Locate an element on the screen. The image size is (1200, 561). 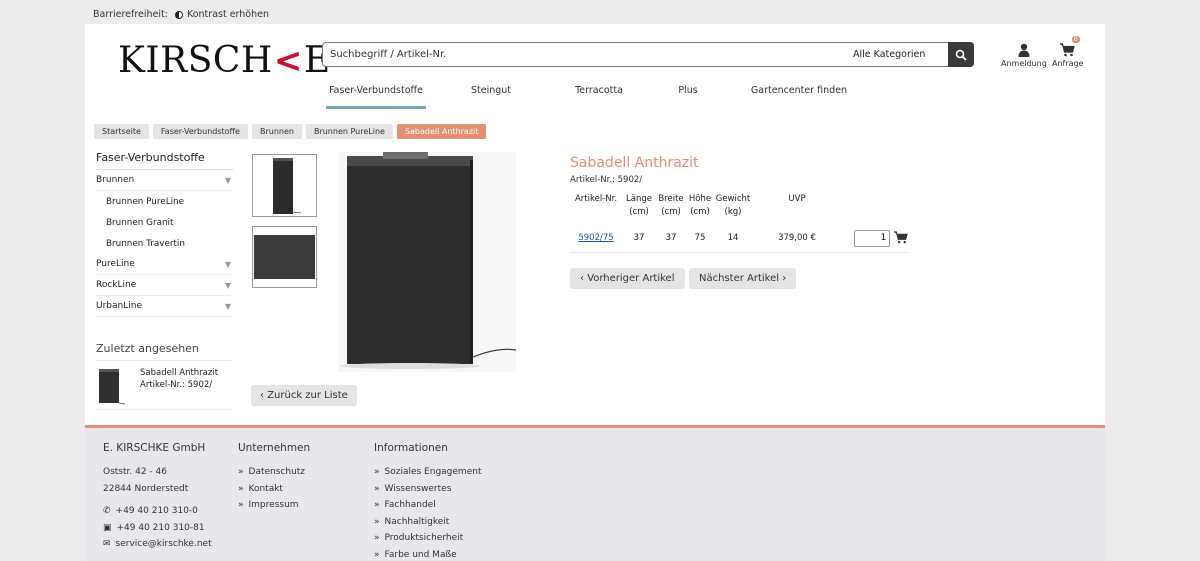
cell-width: 37 is located at coordinates (671, 239).